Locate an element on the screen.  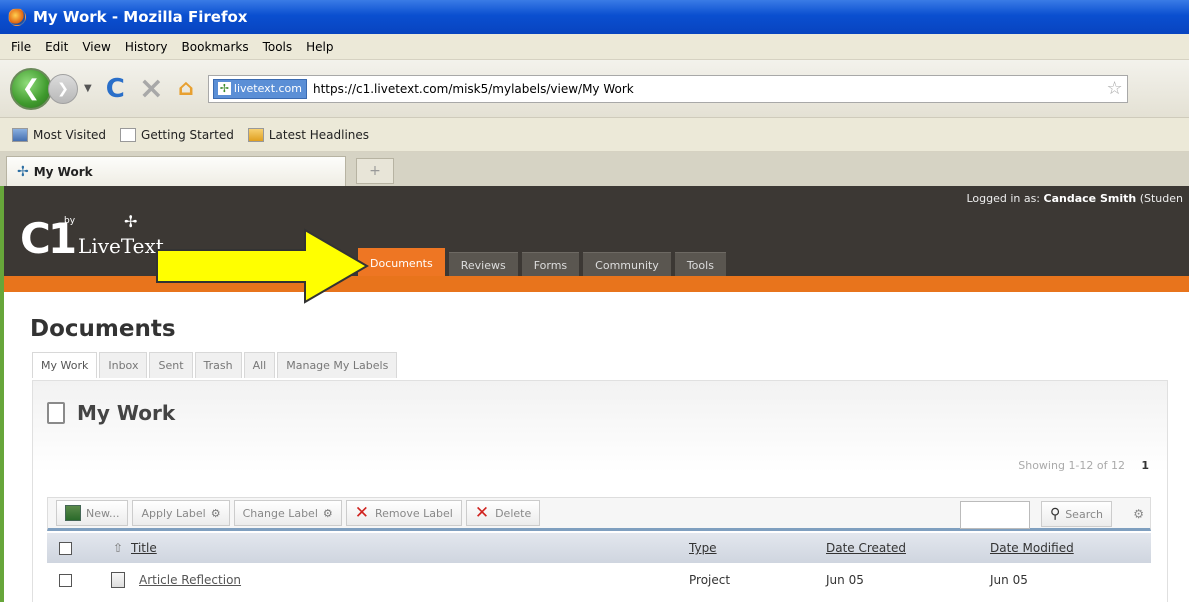
column-type: Type is located at coordinates (703, 548).